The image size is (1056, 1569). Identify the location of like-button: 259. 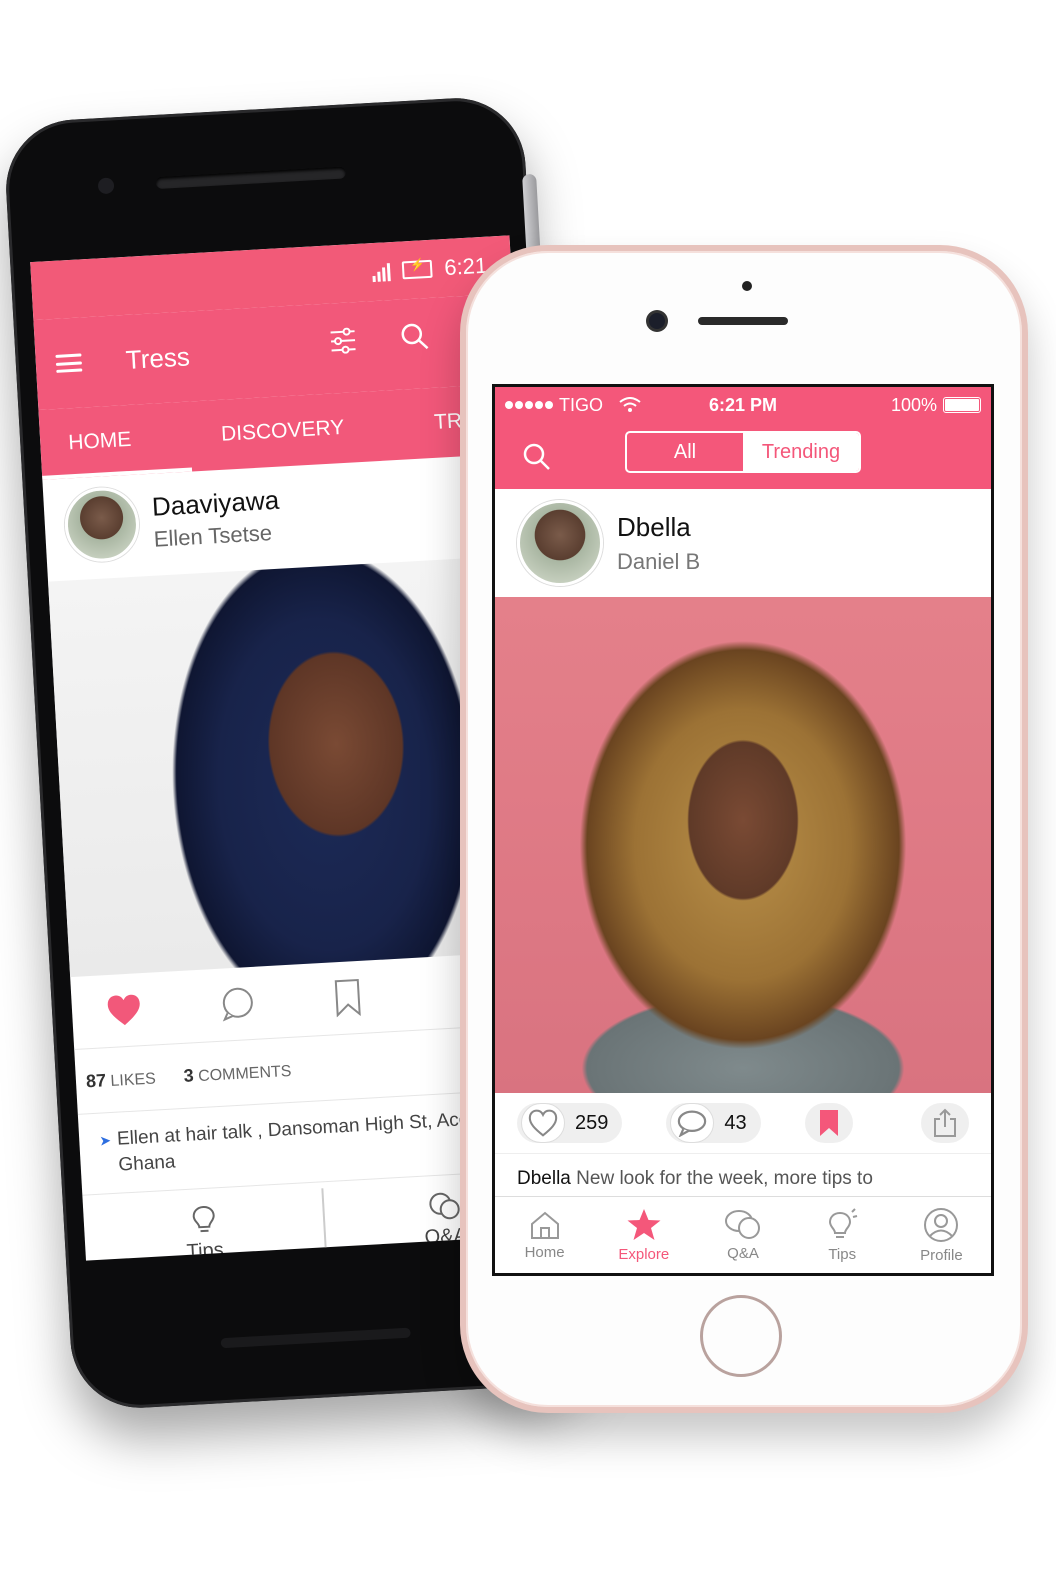
(570, 1123).